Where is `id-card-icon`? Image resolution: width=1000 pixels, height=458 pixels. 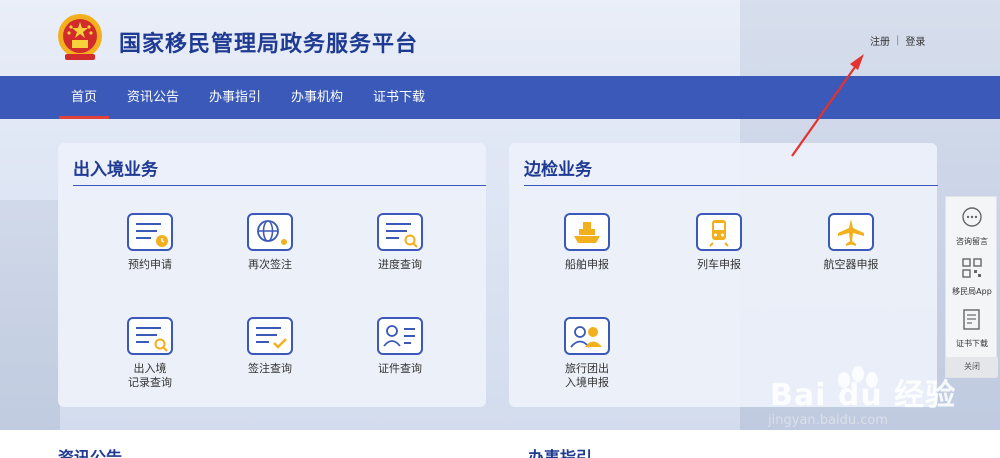 id-card-icon is located at coordinates (400, 336).